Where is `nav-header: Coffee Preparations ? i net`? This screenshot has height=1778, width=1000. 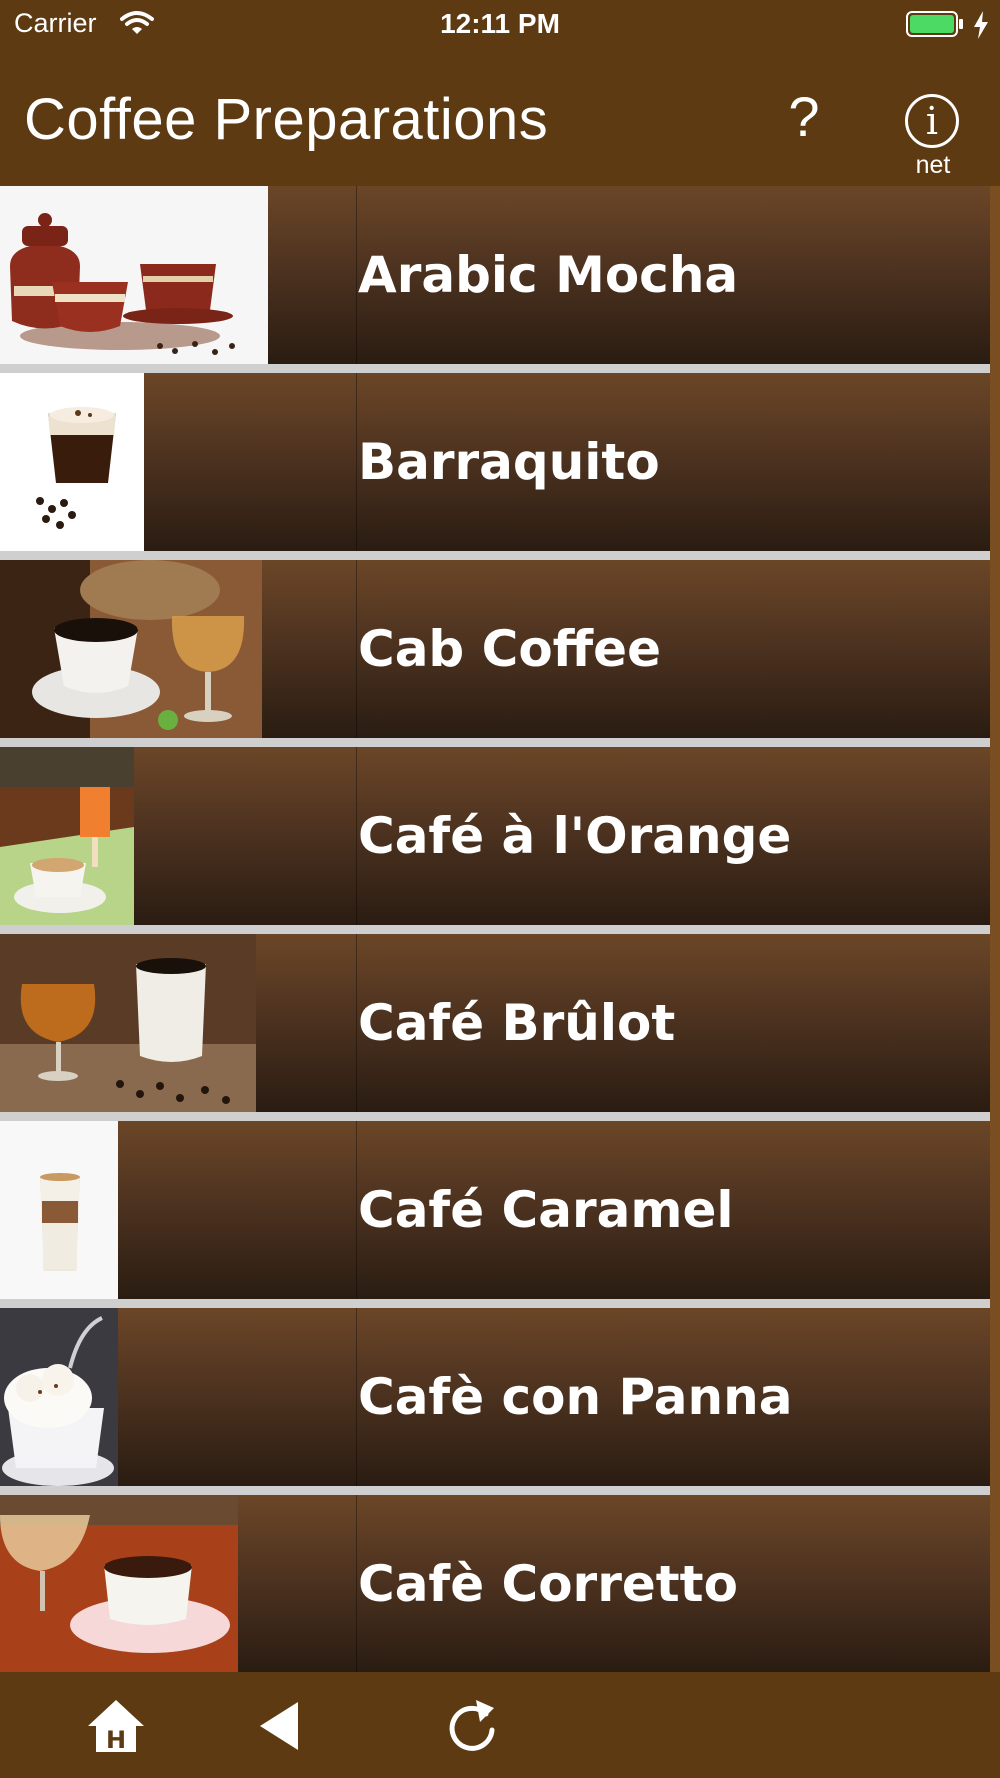
nav-header: Coffee Preparations ? i net is located at coordinates (500, 118).